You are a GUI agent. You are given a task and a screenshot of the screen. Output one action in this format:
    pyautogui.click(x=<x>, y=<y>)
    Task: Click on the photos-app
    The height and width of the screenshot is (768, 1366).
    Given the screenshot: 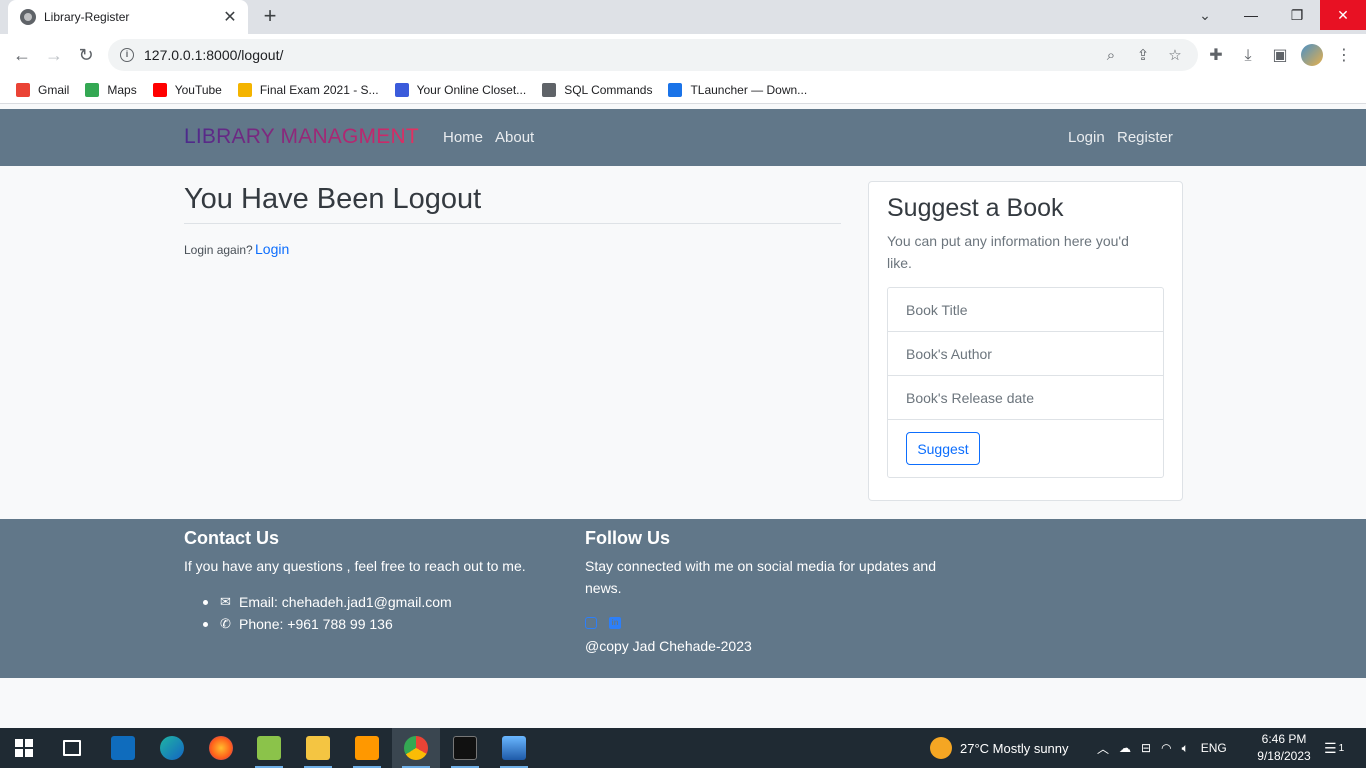 What is the action you would take?
    pyautogui.click(x=514, y=748)
    